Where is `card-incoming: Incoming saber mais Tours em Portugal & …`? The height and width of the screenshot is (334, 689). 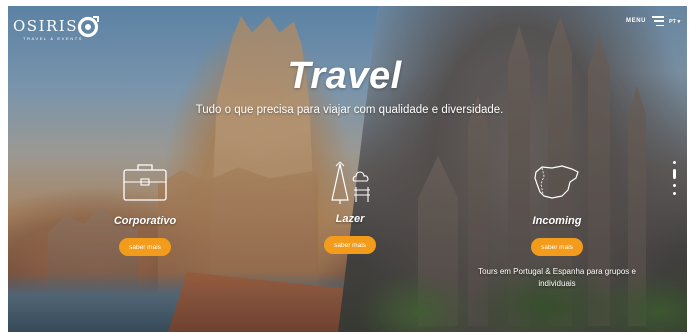 card-incoming: Incoming saber mais Tours em Portugal & … is located at coordinates (557, 225).